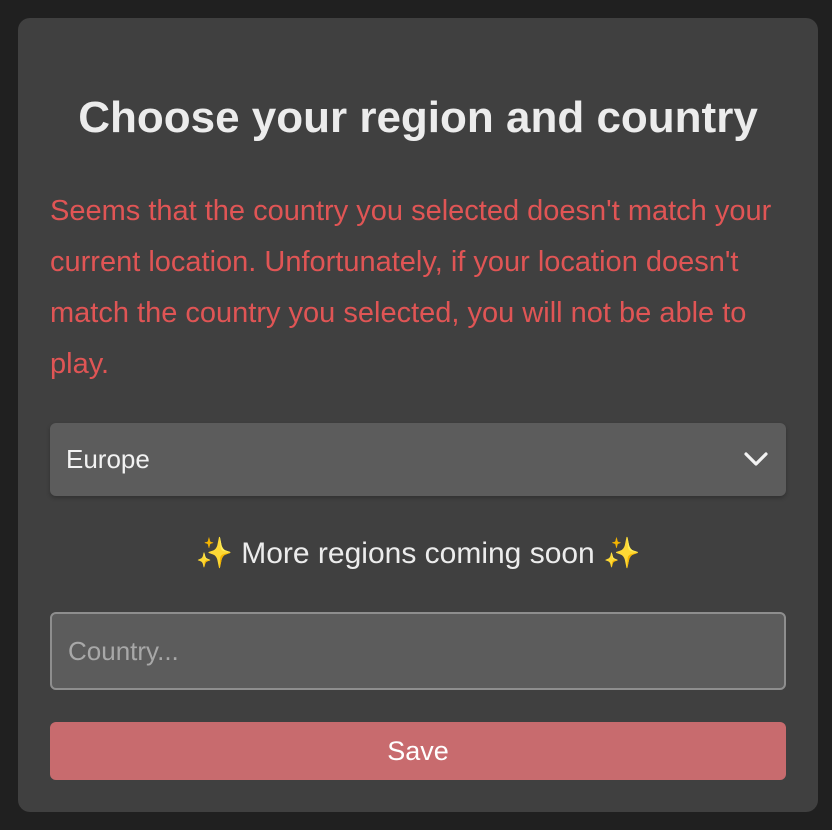  What do you see at coordinates (418, 751) in the screenshot?
I see `save-button: Save` at bounding box center [418, 751].